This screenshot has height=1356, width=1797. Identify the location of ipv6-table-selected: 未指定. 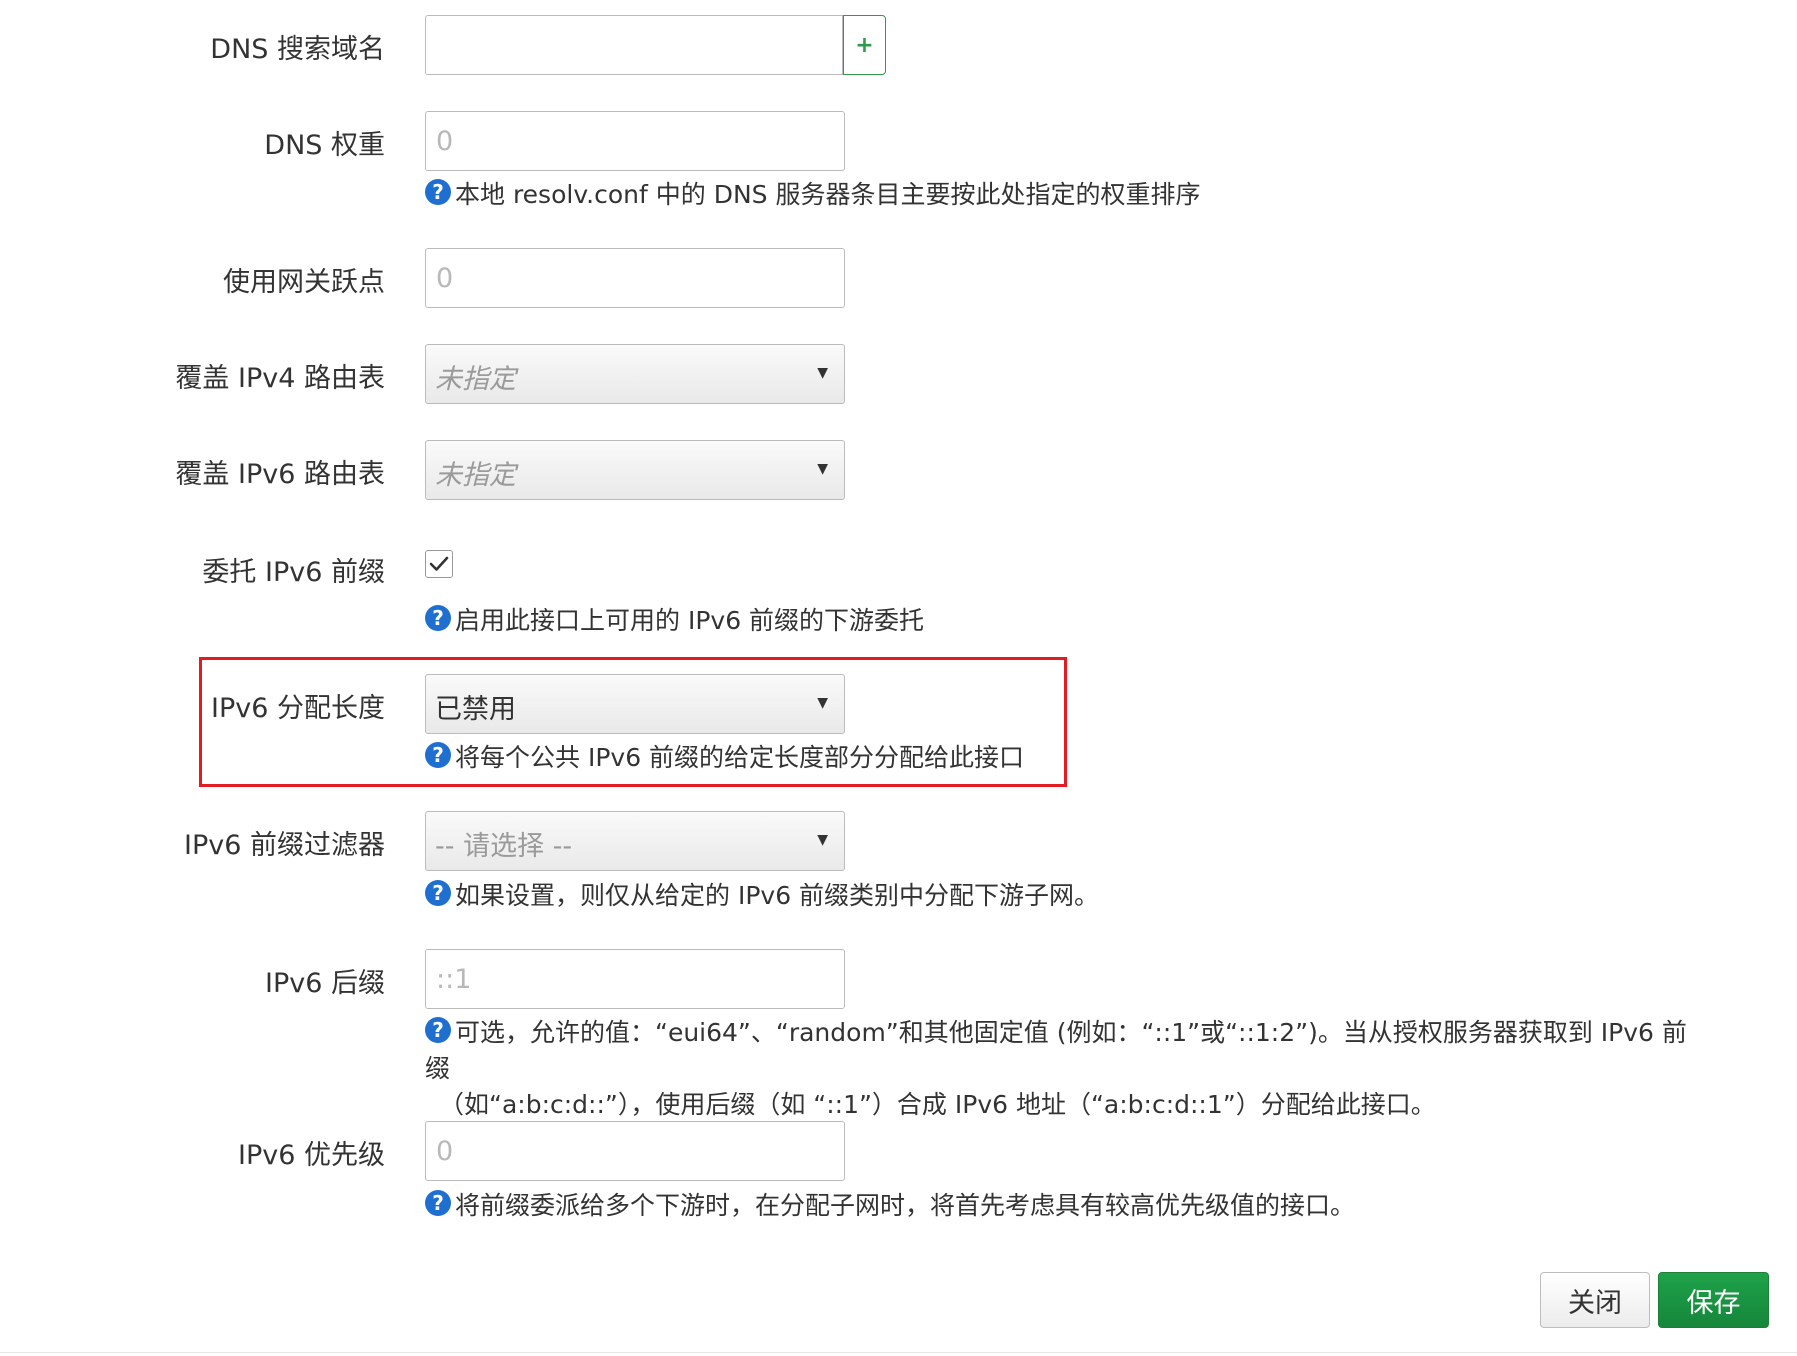
(475, 475).